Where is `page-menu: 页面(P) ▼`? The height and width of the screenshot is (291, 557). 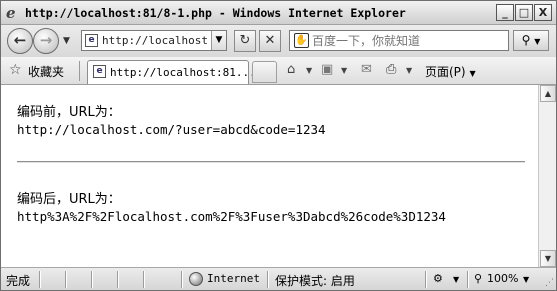
page-menu: 页面(P) ▼ is located at coordinates (450, 71).